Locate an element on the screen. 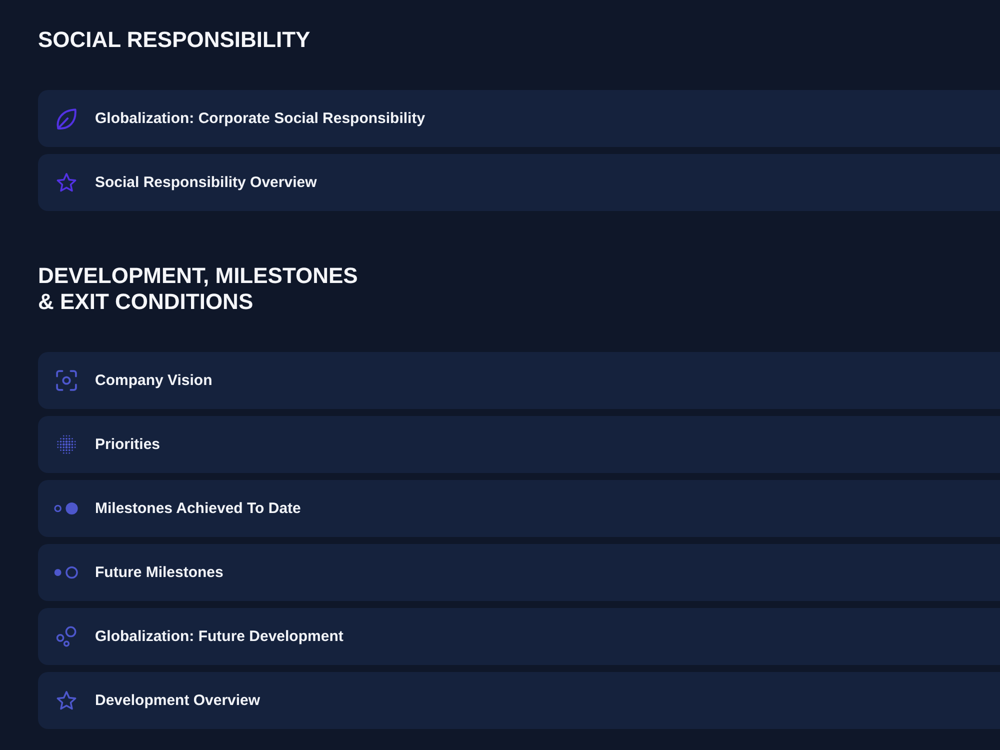 The height and width of the screenshot is (750, 1000). topic-card: Development Overview is located at coordinates (519, 700).